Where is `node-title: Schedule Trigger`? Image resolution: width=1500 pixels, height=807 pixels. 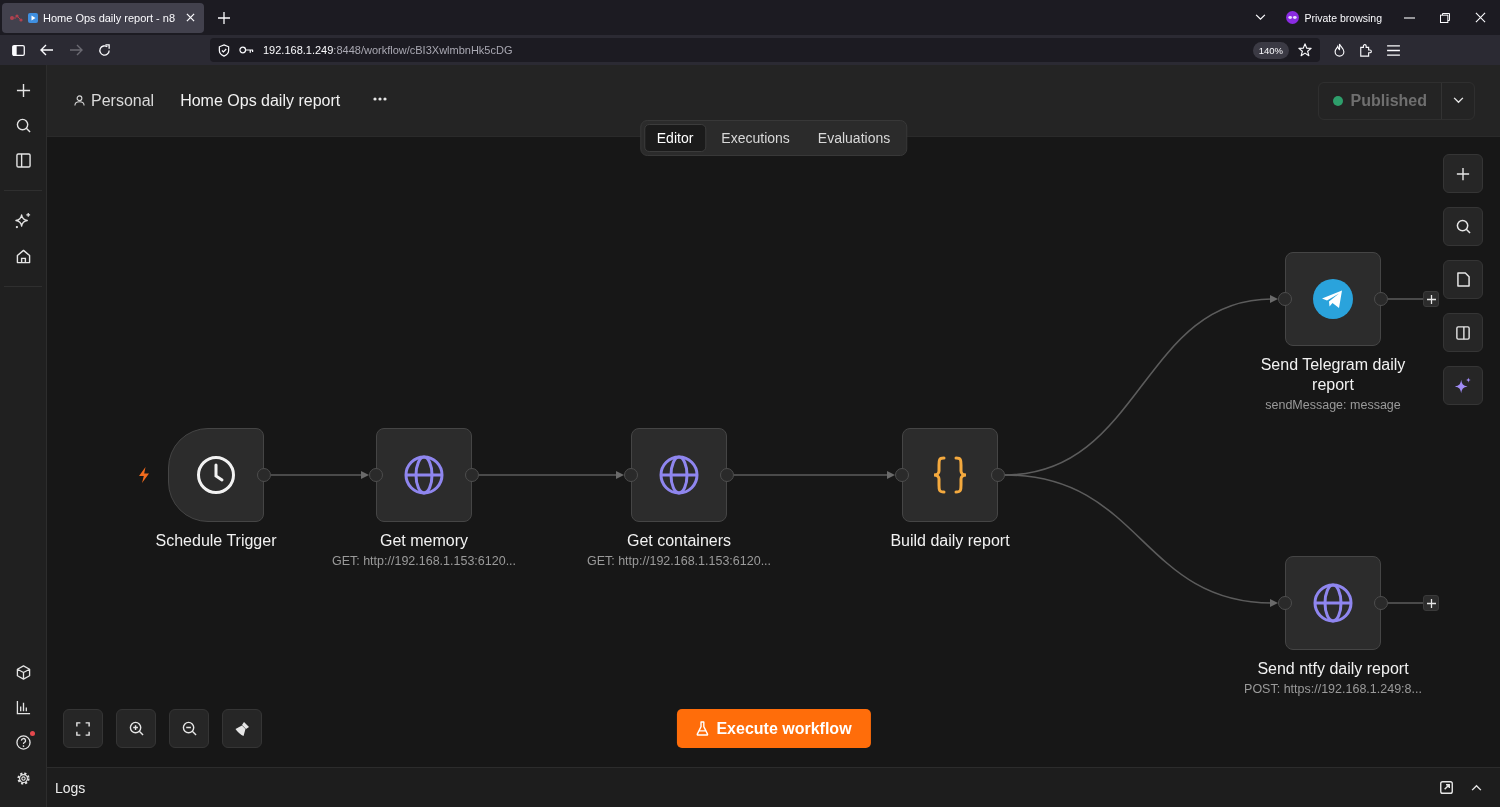 node-title: Schedule Trigger is located at coordinates (216, 541).